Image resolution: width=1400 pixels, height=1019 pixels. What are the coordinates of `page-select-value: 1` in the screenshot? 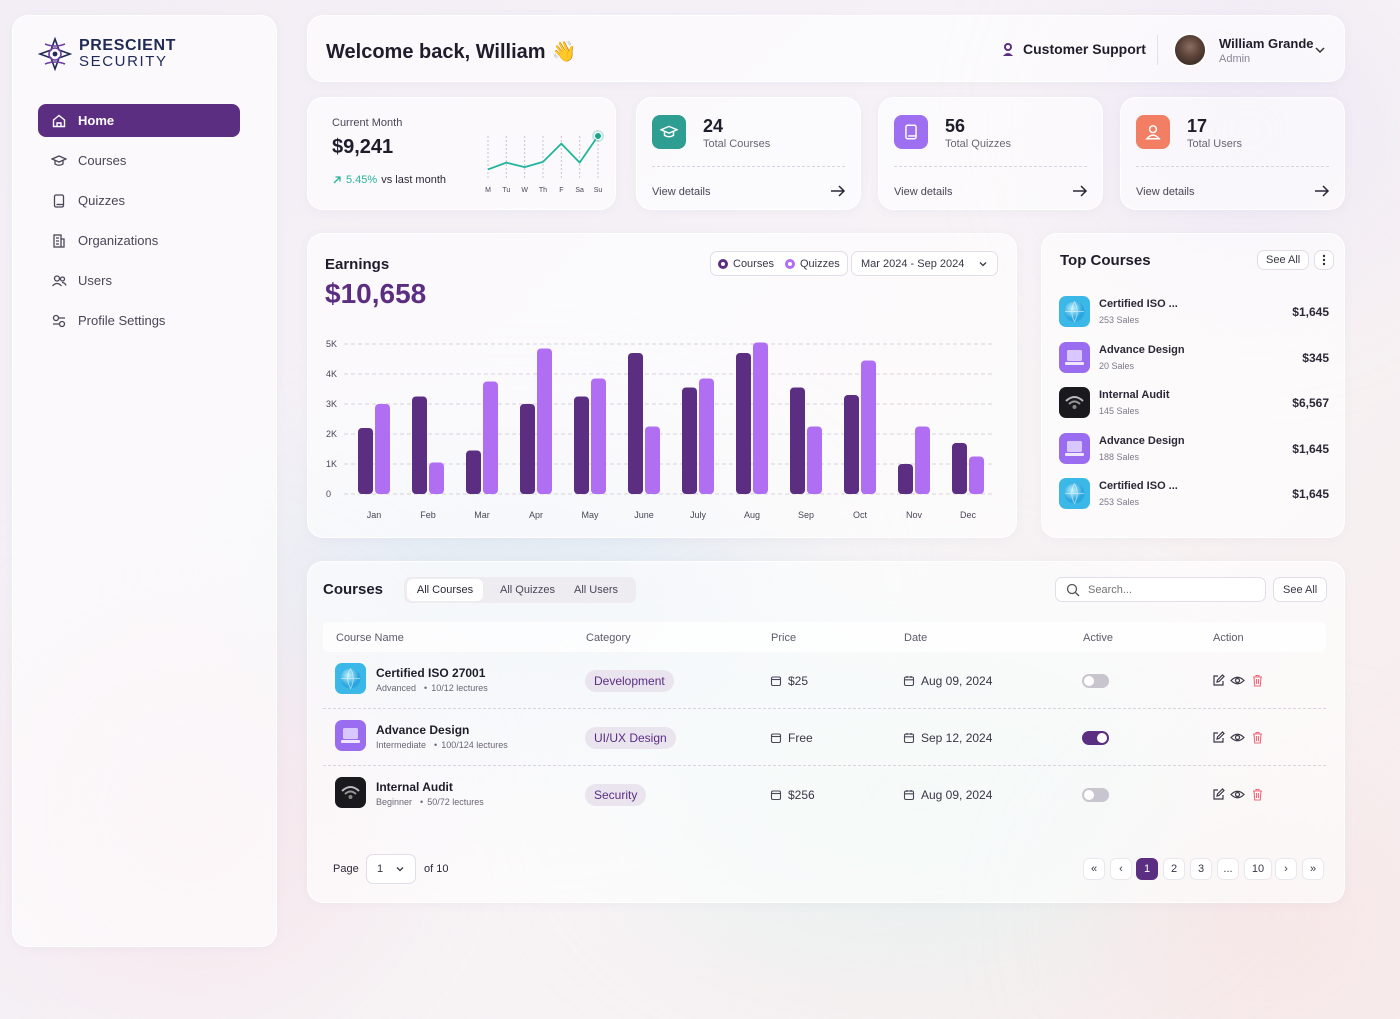 It's located at (380, 869).